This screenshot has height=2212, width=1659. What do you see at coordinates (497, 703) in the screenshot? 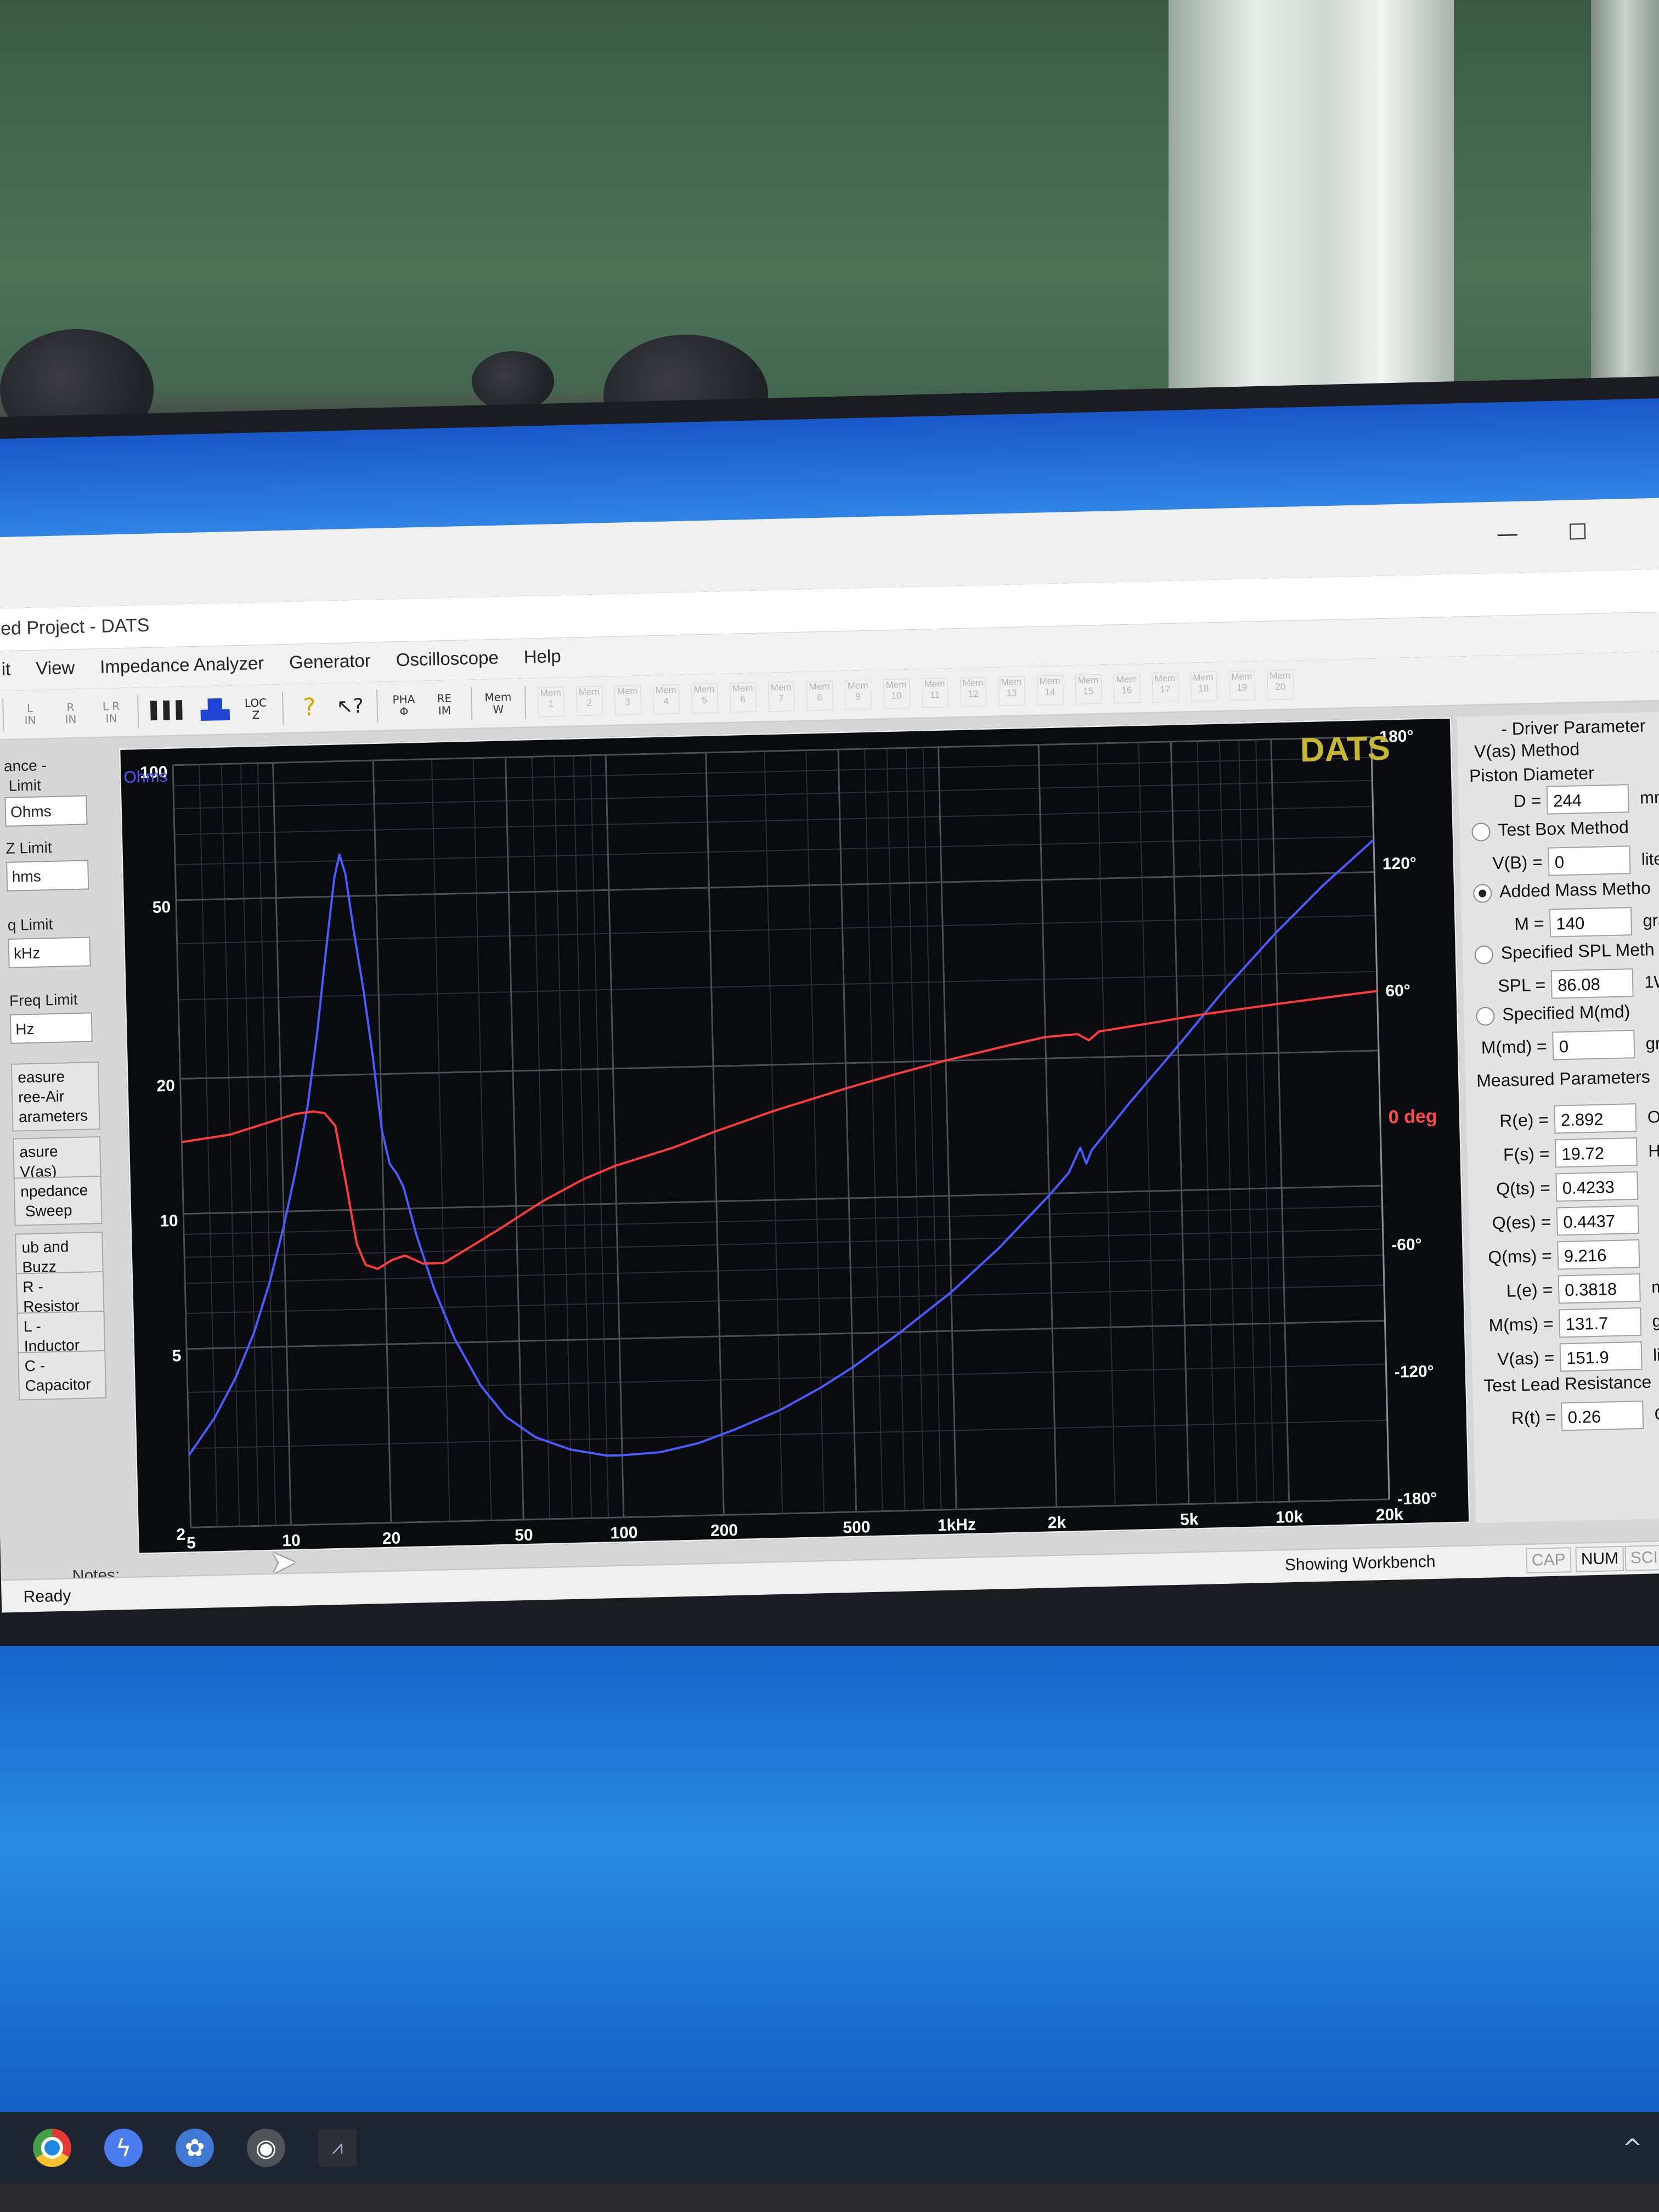
I see `mem-write-button: Mem W` at bounding box center [497, 703].